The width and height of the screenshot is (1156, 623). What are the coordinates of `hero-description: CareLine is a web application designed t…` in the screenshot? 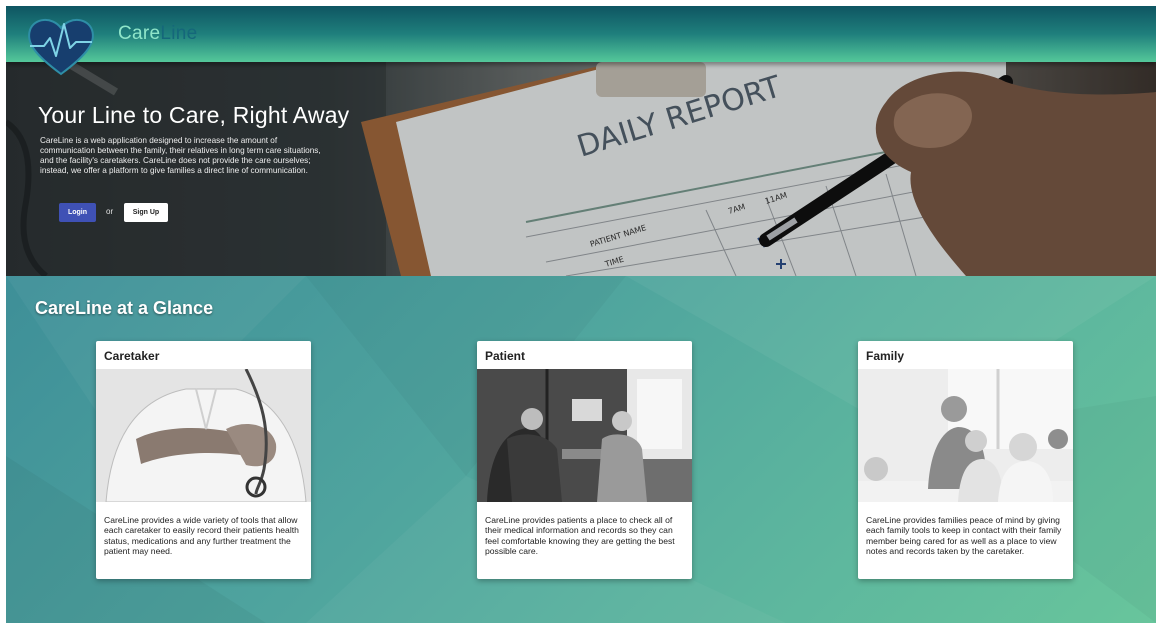 It's located at (180, 155).